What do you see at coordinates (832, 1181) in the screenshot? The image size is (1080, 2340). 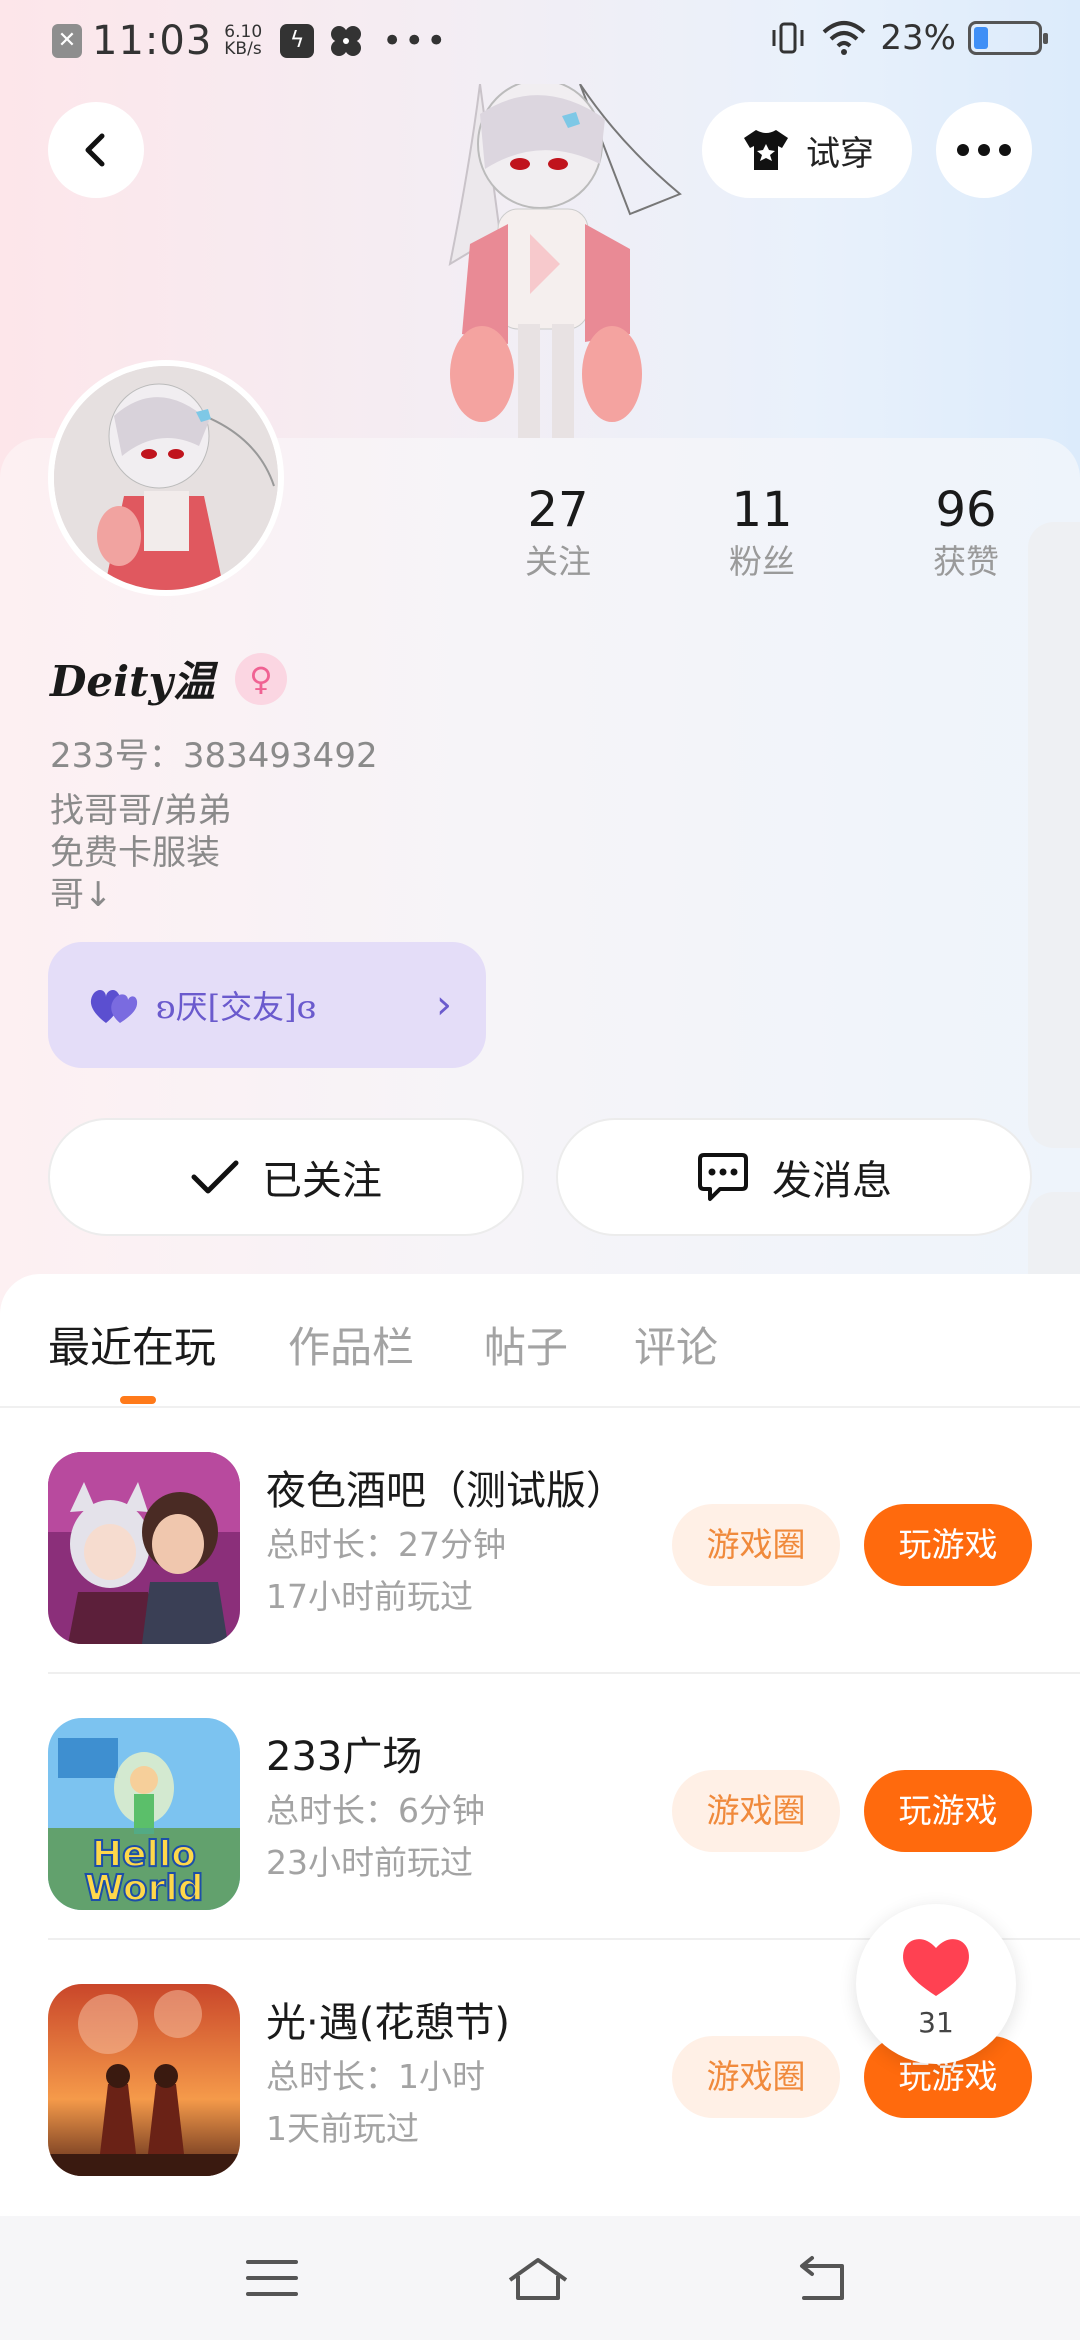 I see `send-message-label: 发消息` at bounding box center [832, 1181].